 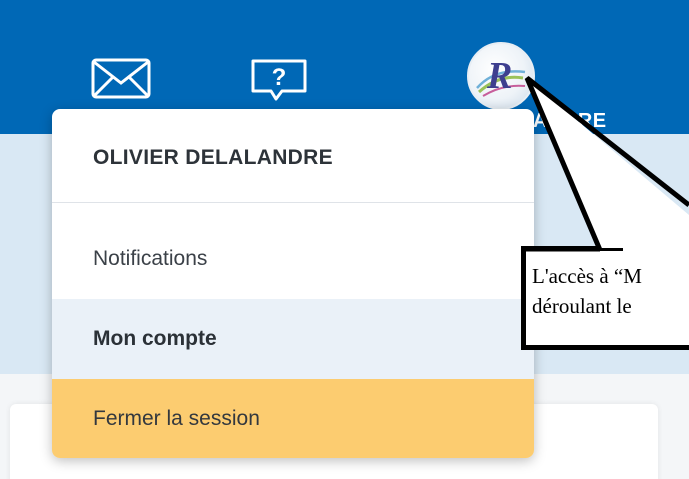 I want to click on menu-item-mon-compte: Mon compte, so click(x=293, y=339).